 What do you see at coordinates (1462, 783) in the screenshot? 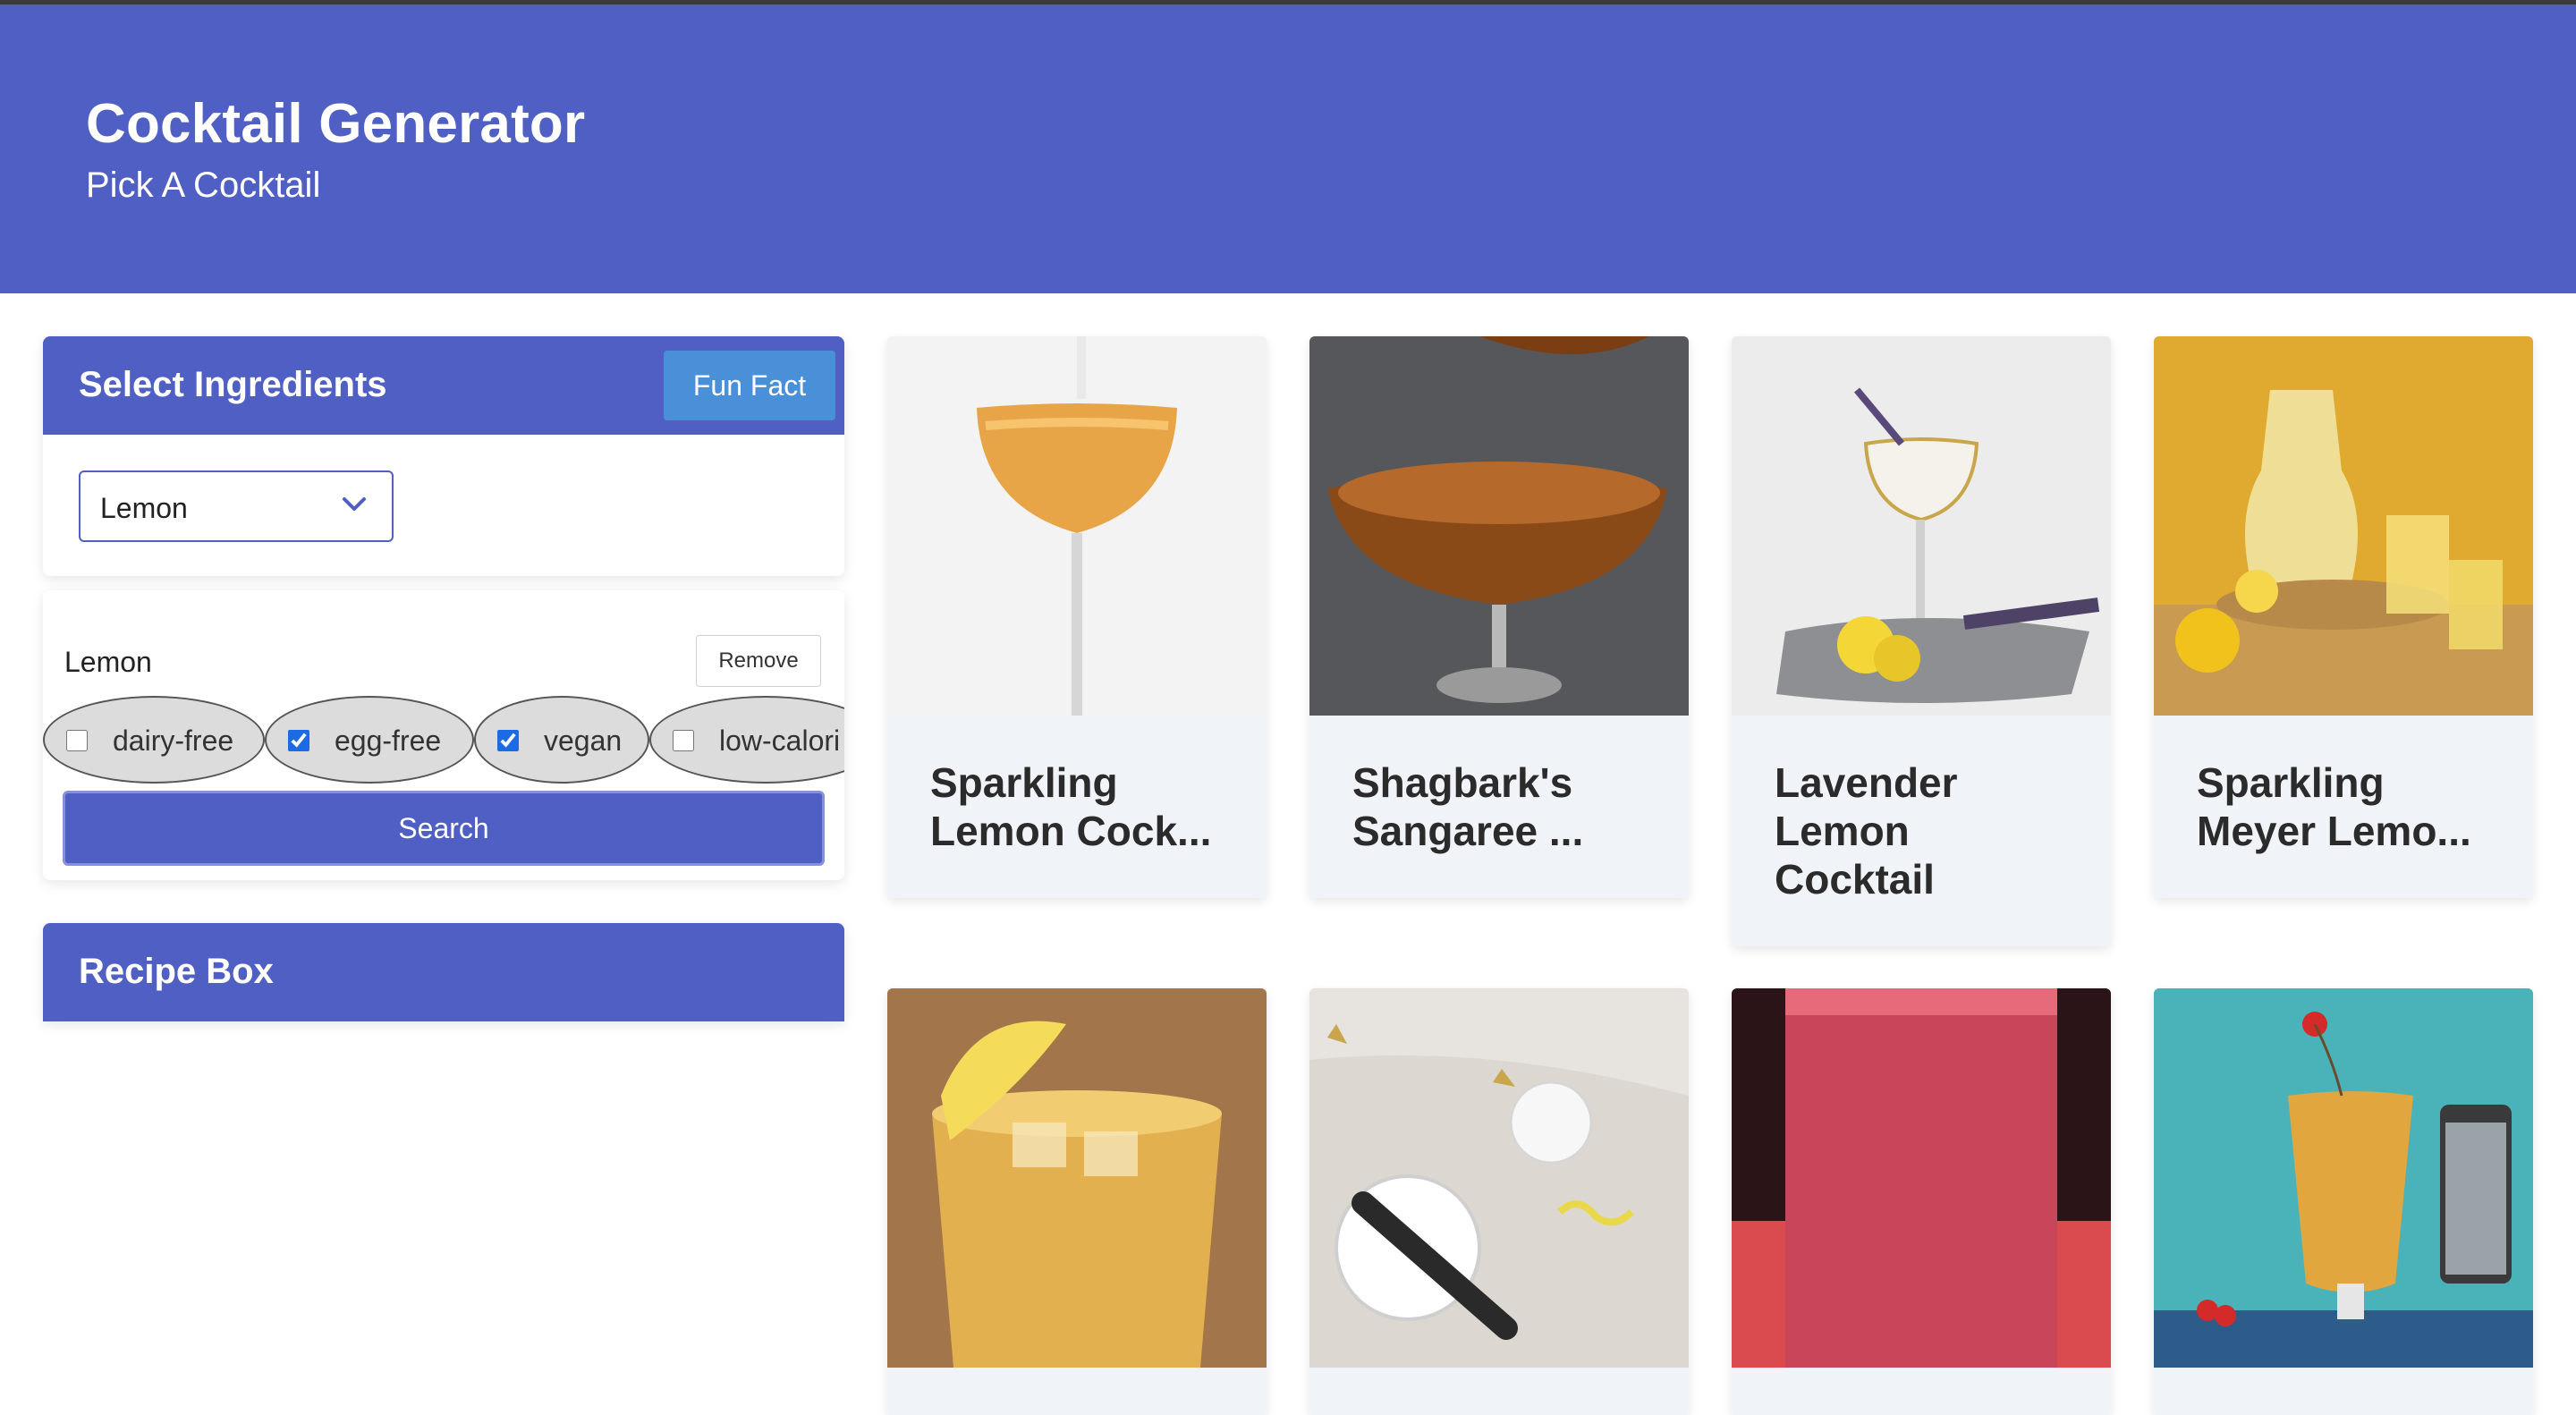
I see `cocktail-name-line: Shagbark's` at bounding box center [1462, 783].